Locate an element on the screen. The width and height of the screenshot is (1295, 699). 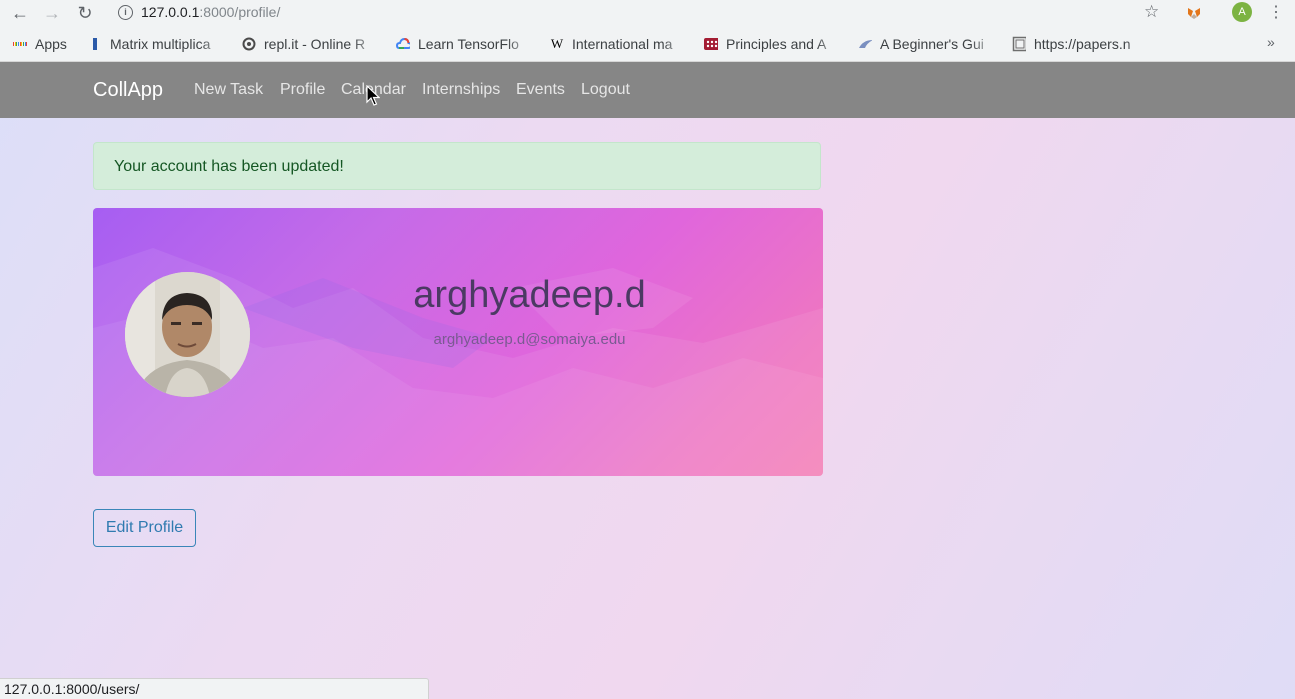
metamask-extension-icon is located at coordinates (1194, 13).